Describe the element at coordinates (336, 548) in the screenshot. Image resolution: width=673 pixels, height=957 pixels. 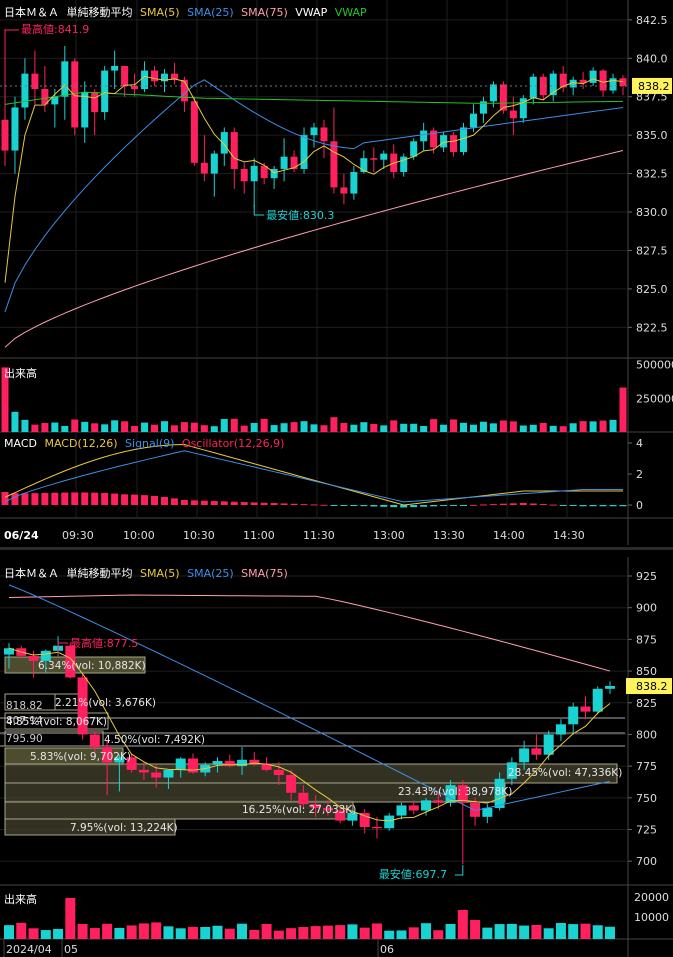
I see `chart-separator` at that location.